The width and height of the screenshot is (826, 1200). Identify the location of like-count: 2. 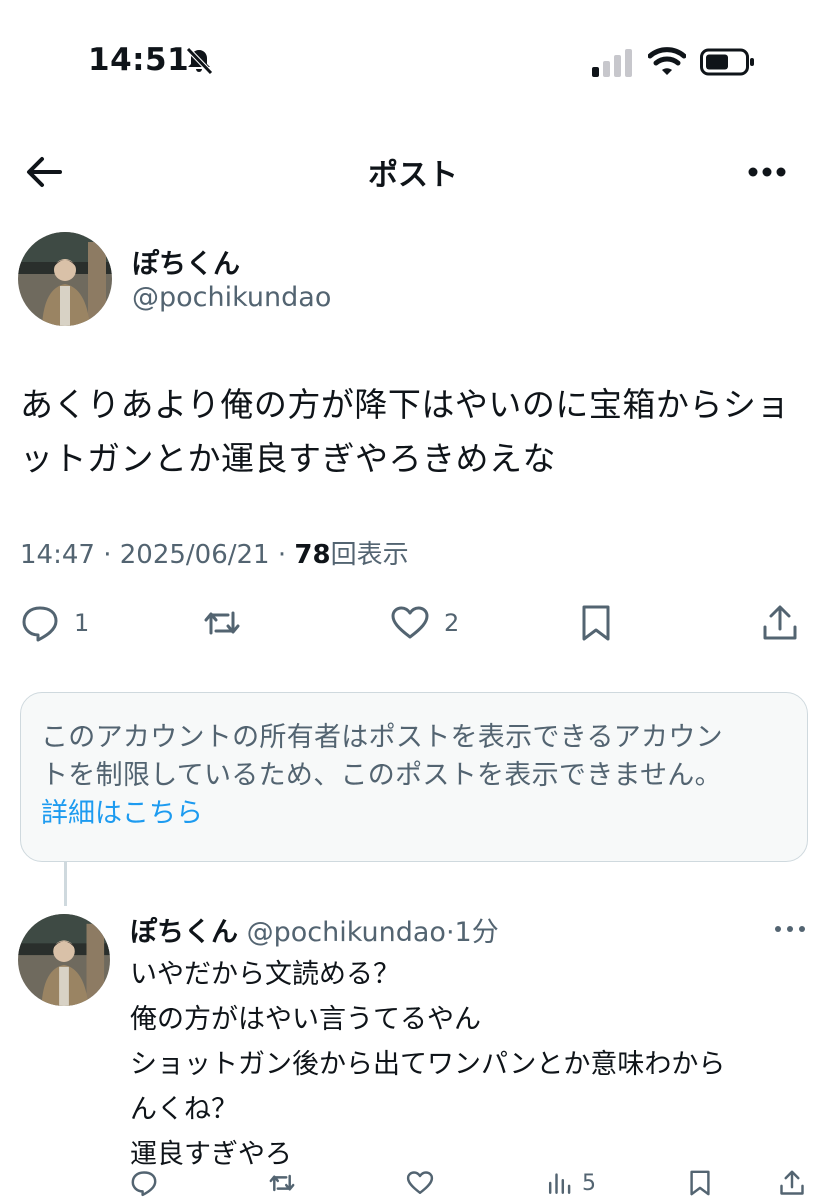
(452, 623).